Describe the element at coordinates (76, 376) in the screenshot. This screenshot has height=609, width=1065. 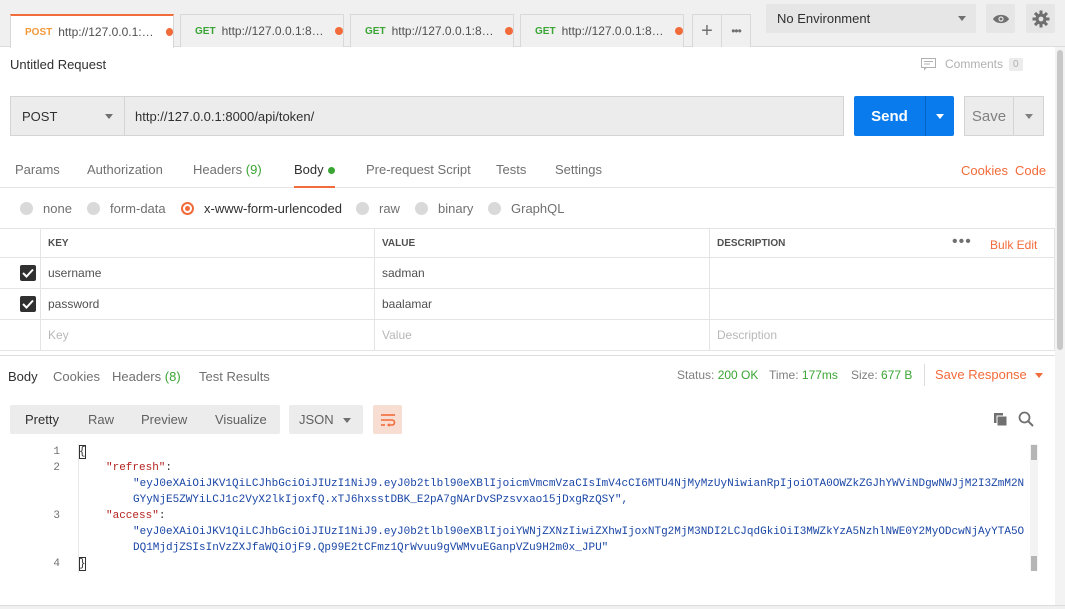
I see `response-tab-cookies: Cookies` at that location.